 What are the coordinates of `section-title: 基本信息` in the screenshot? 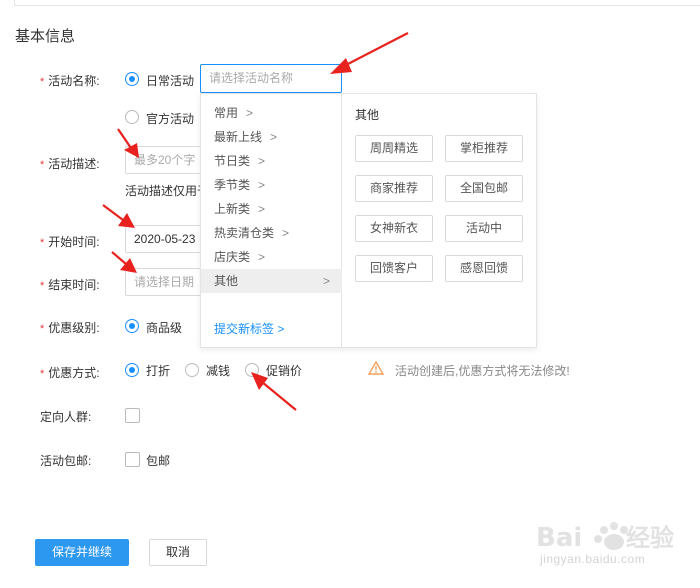 It's located at (45, 36).